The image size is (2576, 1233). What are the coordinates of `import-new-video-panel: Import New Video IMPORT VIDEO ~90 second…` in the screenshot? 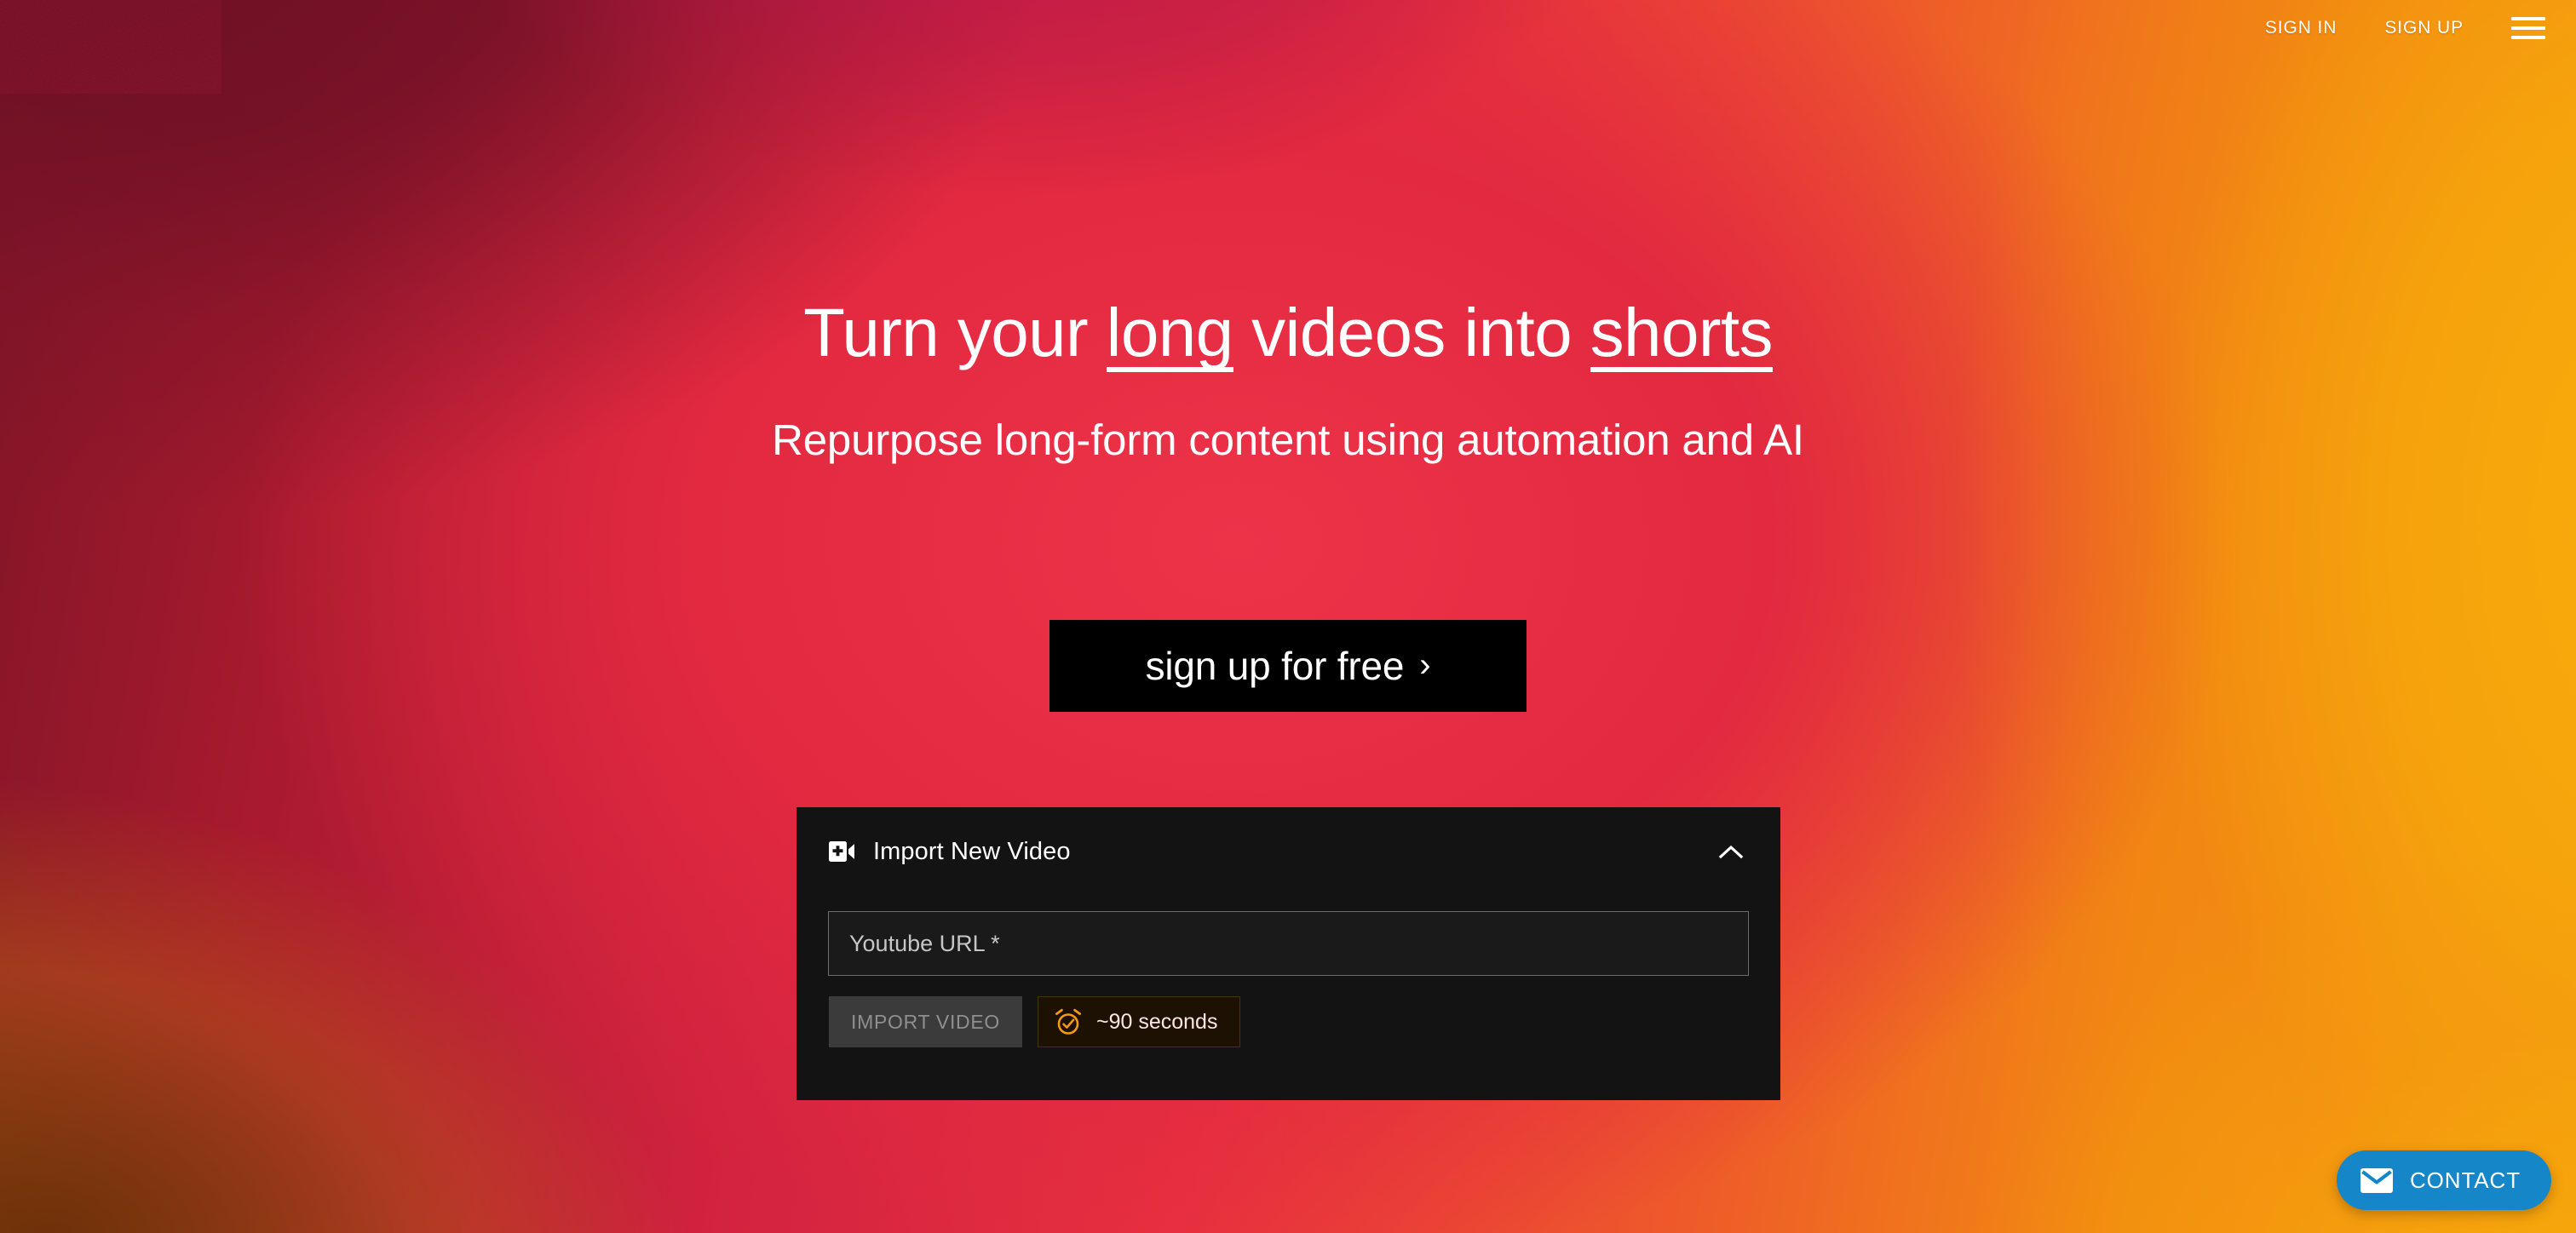 It's located at (1288, 953).